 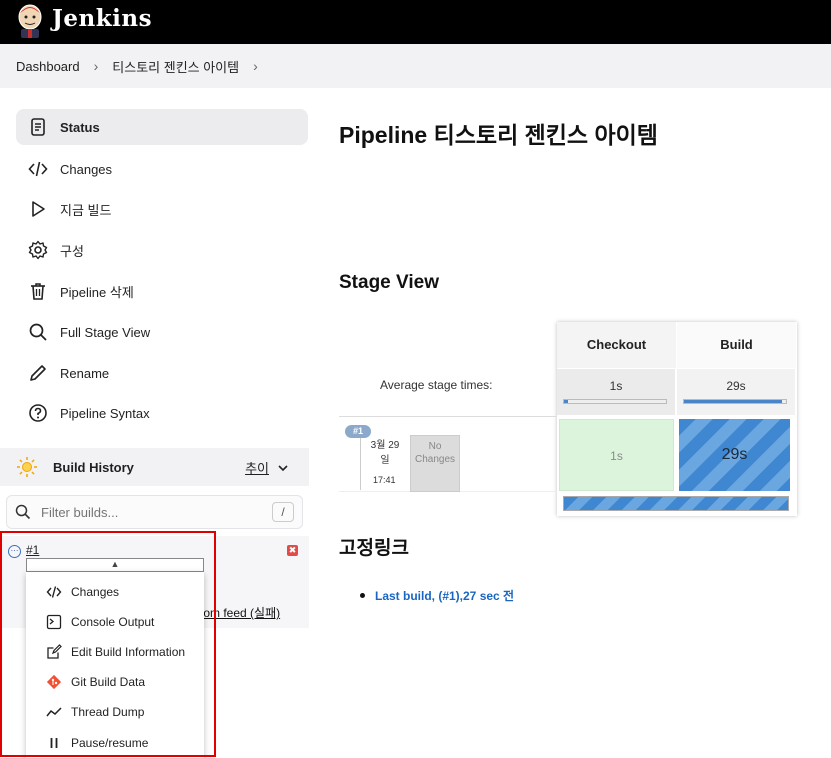 What do you see at coordinates (102, 18) in the screenshot?
I see `brand-name: Jenkins` at bounding box center [102, 18].